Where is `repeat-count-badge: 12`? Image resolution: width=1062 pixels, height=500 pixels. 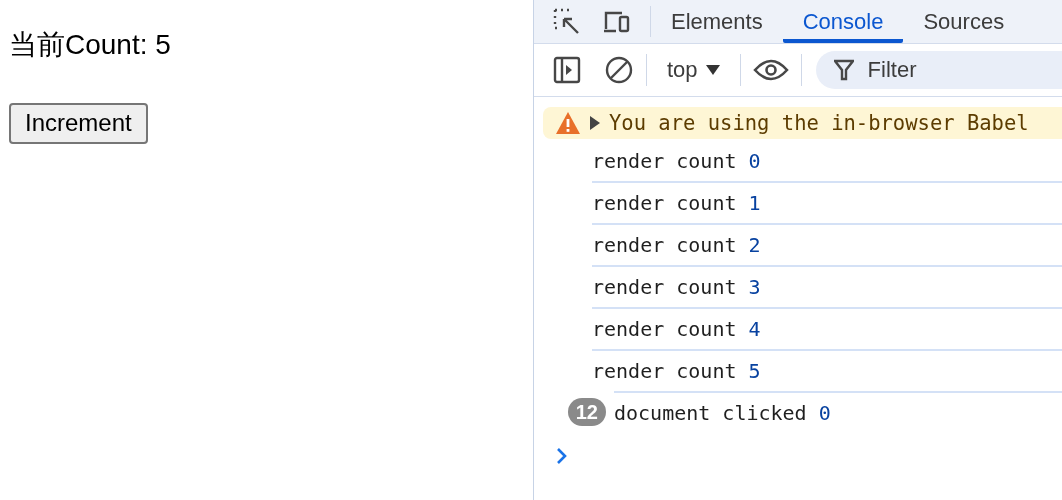 repeat-count-badge: 12 is located at coordinates (586, 412).